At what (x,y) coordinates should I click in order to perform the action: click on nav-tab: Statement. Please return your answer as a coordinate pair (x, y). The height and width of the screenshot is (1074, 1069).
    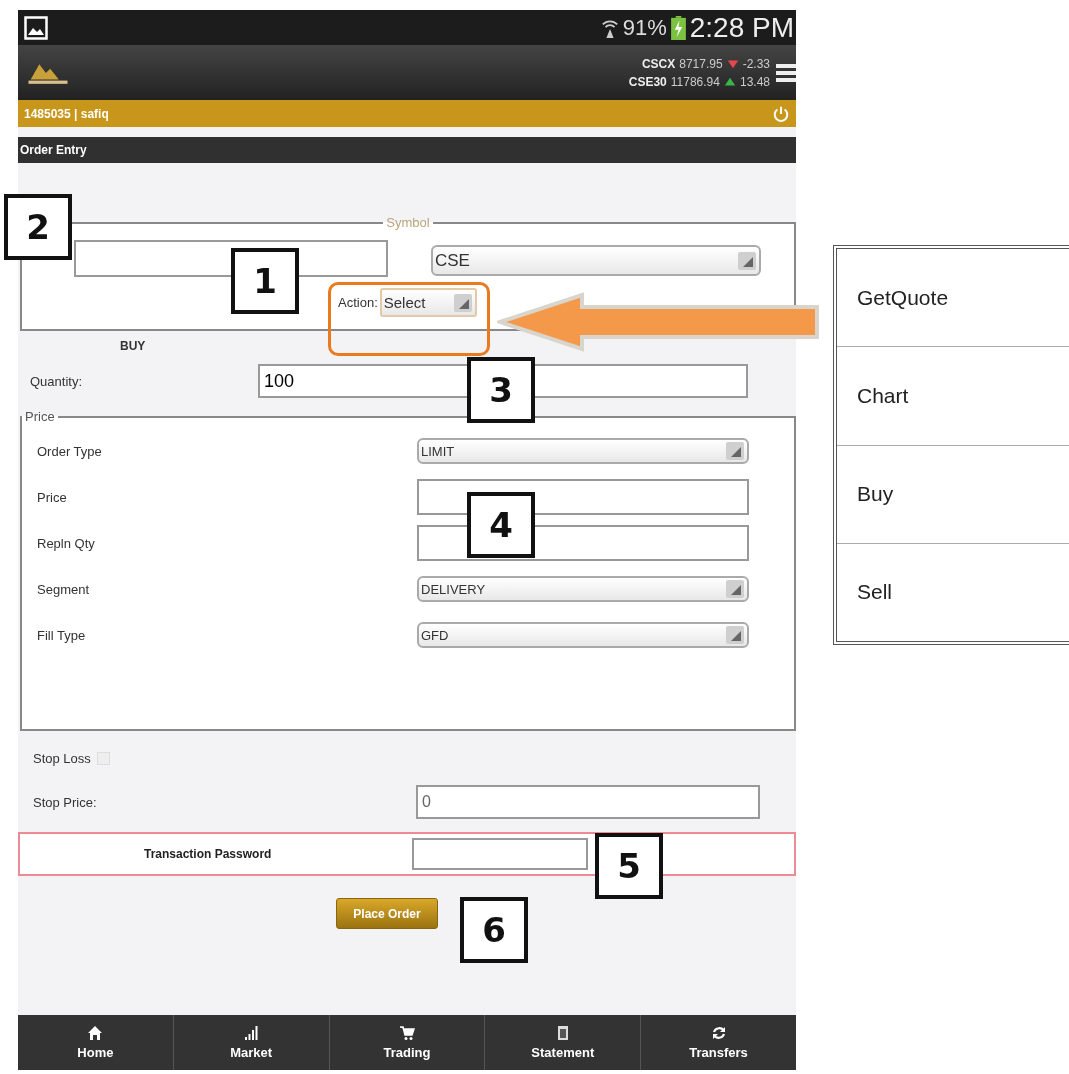
    Looking at the image, I should click on (563, 1042).